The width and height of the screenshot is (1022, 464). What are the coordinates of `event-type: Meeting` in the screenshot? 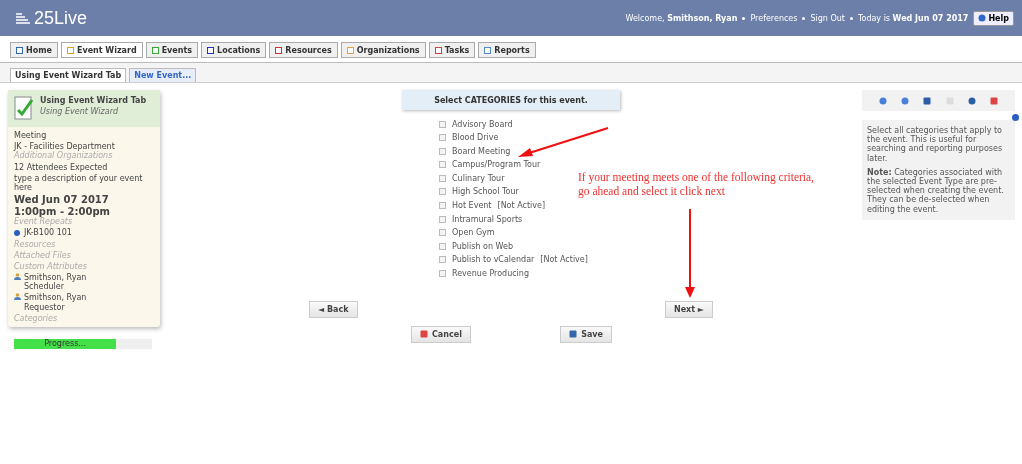 It's located at (31, 136).